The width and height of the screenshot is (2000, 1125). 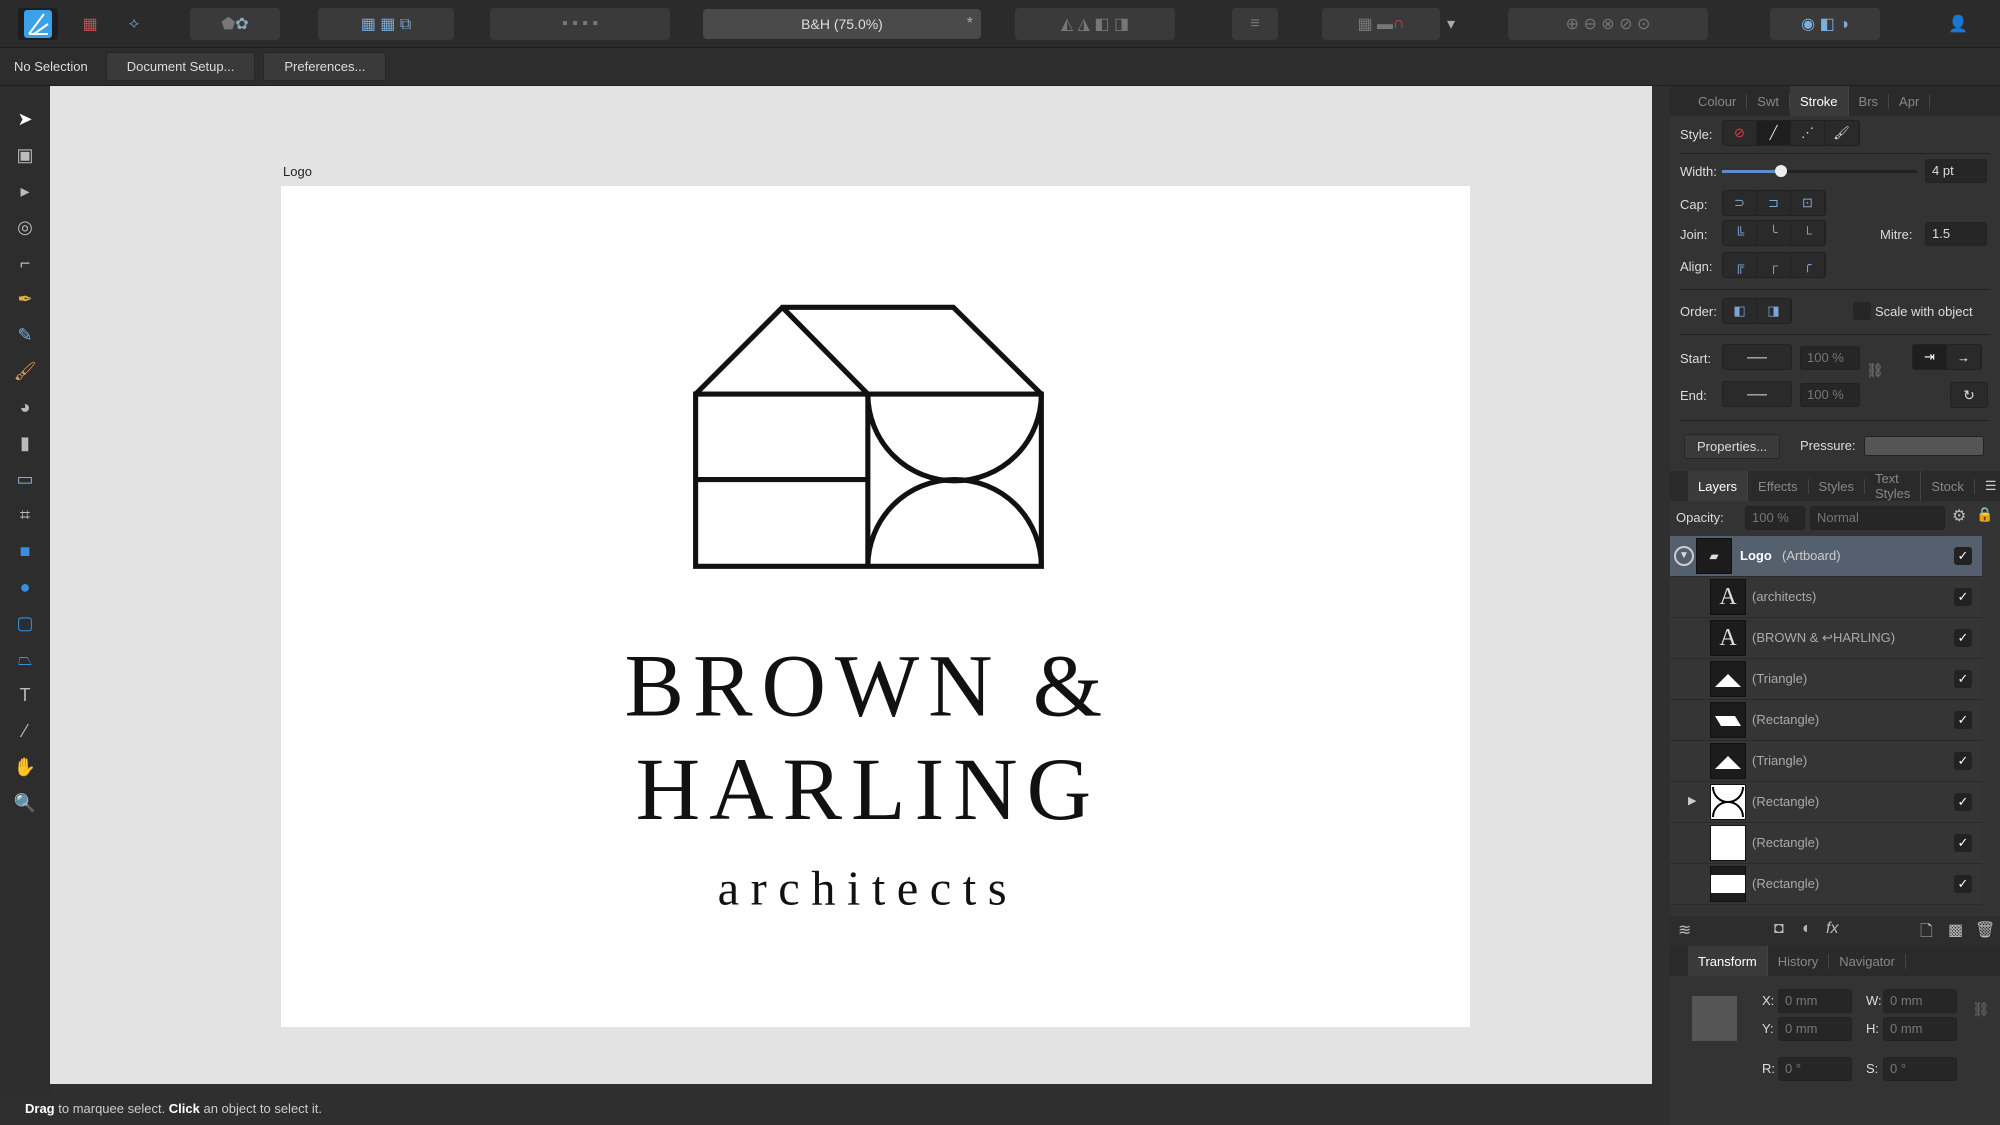 I want to click on pixel-persona-icon: ▦, so click(x=90, y=24).